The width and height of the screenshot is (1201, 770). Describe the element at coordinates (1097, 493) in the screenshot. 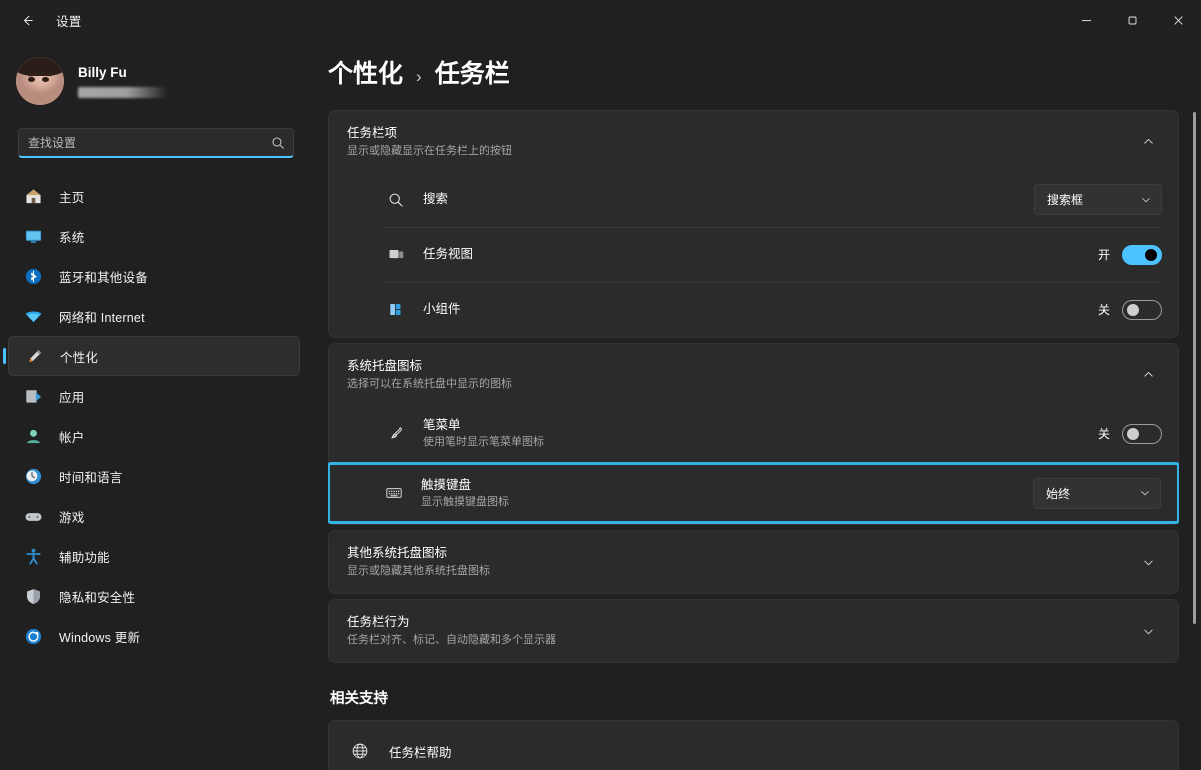

I see `touch-keyboard-dropdown: 始终` at that location.